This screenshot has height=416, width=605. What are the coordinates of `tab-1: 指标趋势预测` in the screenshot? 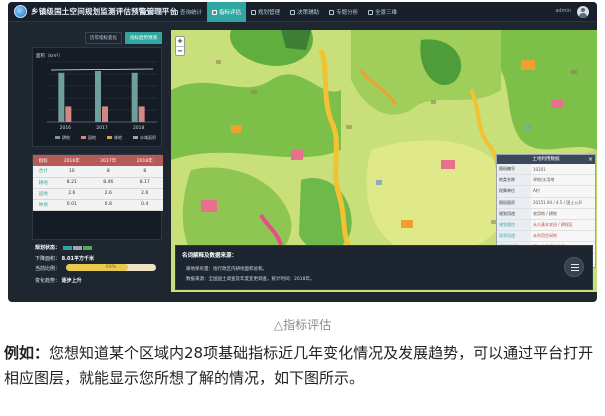 It's located at (143, 38).